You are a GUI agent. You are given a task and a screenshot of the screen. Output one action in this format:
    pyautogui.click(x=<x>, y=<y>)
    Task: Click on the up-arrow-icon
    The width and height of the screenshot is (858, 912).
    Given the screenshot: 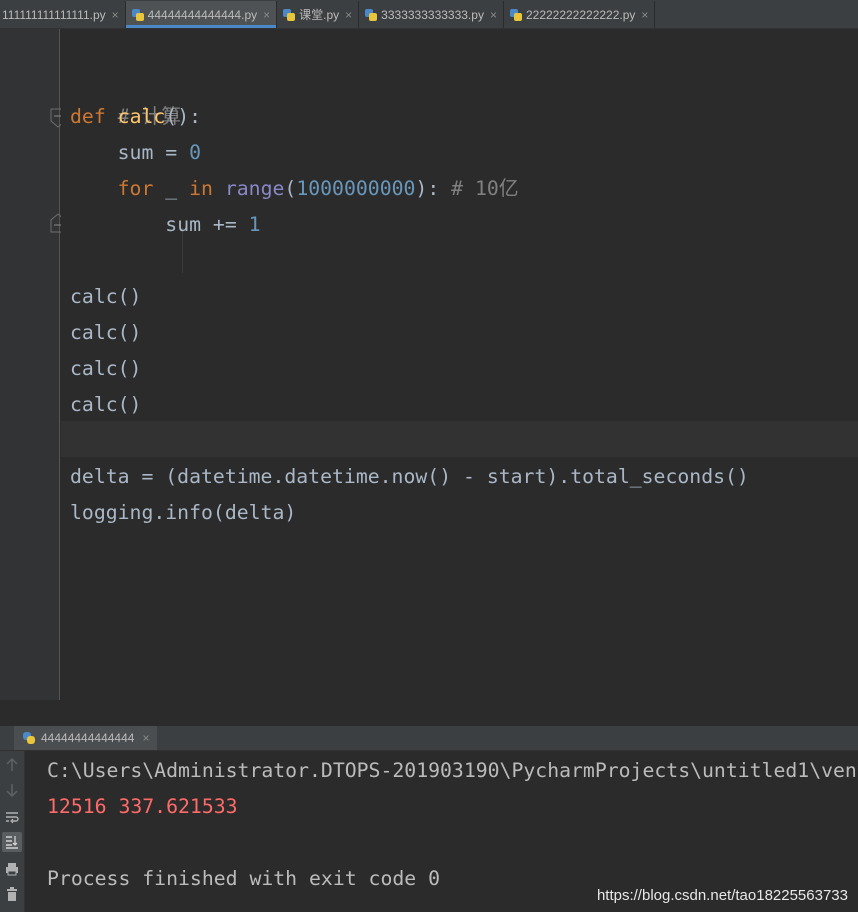 What is the action you would take?
    pyautogui.click(x=12, y=765)
    